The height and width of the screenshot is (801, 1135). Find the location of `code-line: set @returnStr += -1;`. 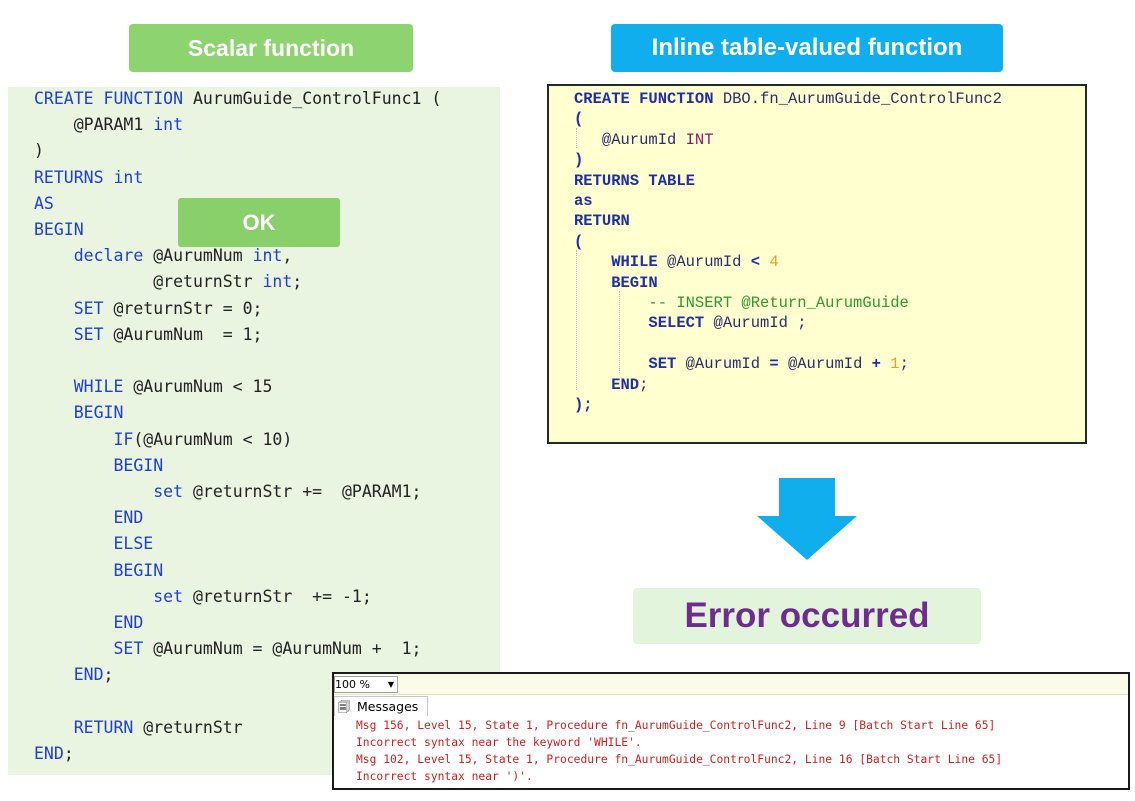

code-line: set @returnStr += -1; is located at coordinates (203, 597).